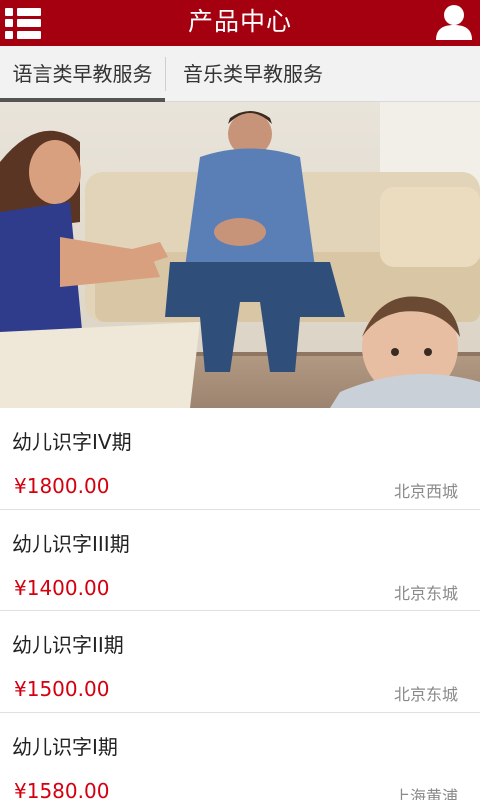 The width and height of the screenshot is (480, 800). Describe the element at coordinates (68, 645) in the screenshot. I see `product-name: 幼儿识字II期` at that location.